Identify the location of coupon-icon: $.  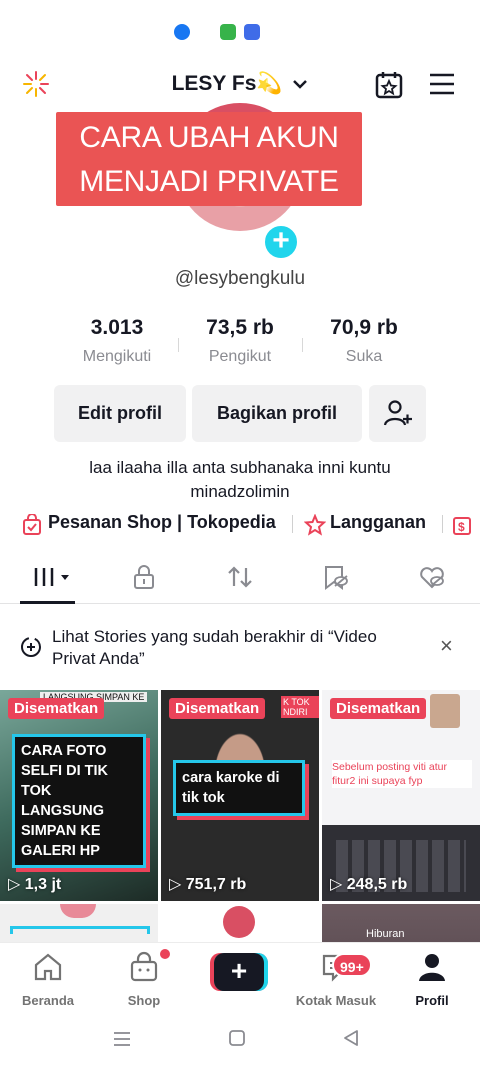
(463, 525).